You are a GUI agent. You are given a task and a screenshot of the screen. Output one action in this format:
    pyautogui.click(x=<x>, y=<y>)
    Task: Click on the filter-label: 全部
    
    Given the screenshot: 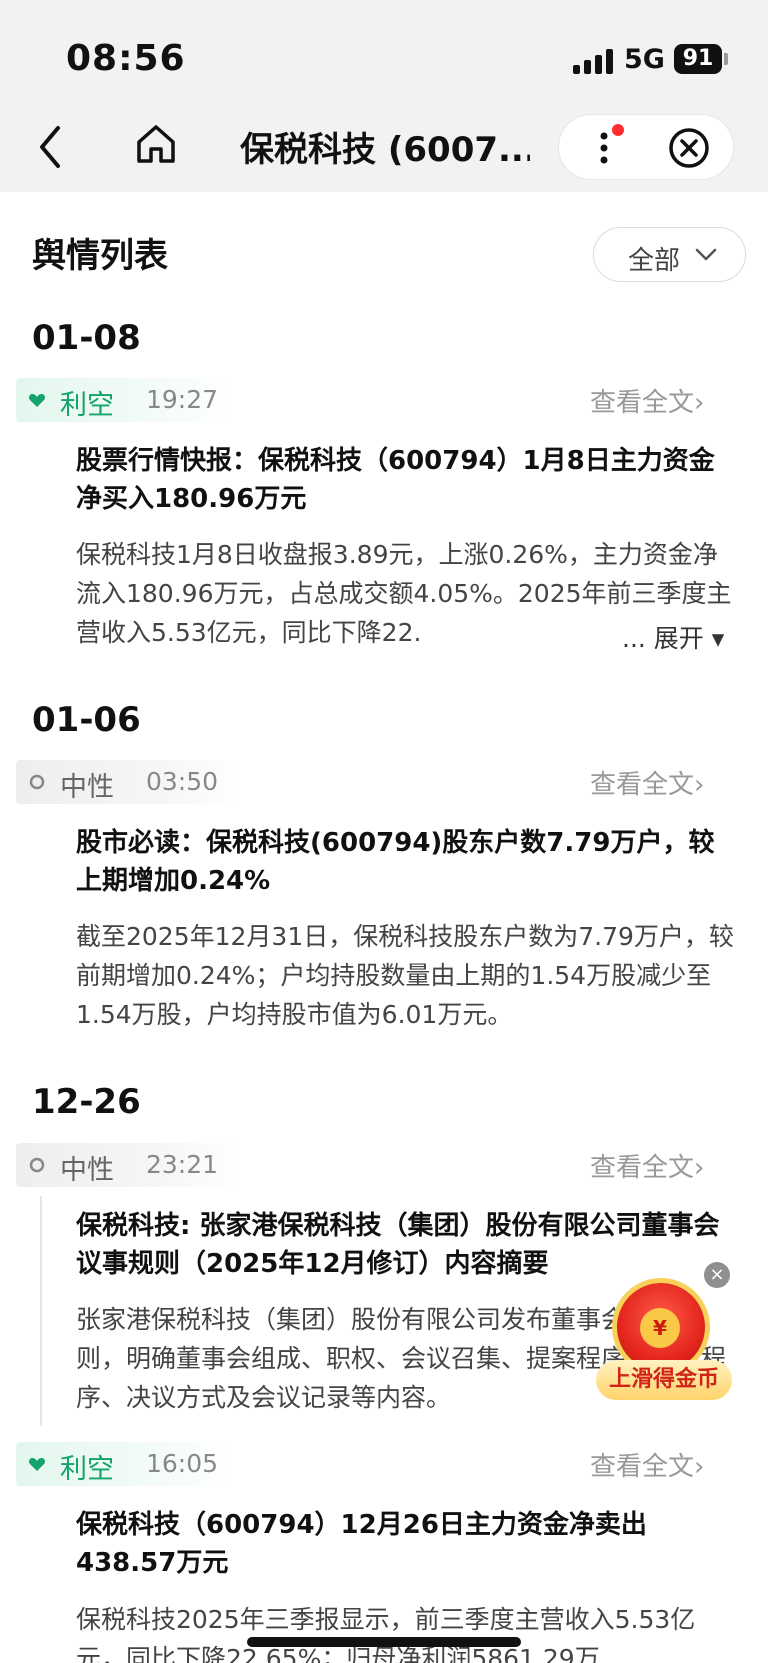 What is the action you would take?
    pyautogui.click(x=654, y=261)
    